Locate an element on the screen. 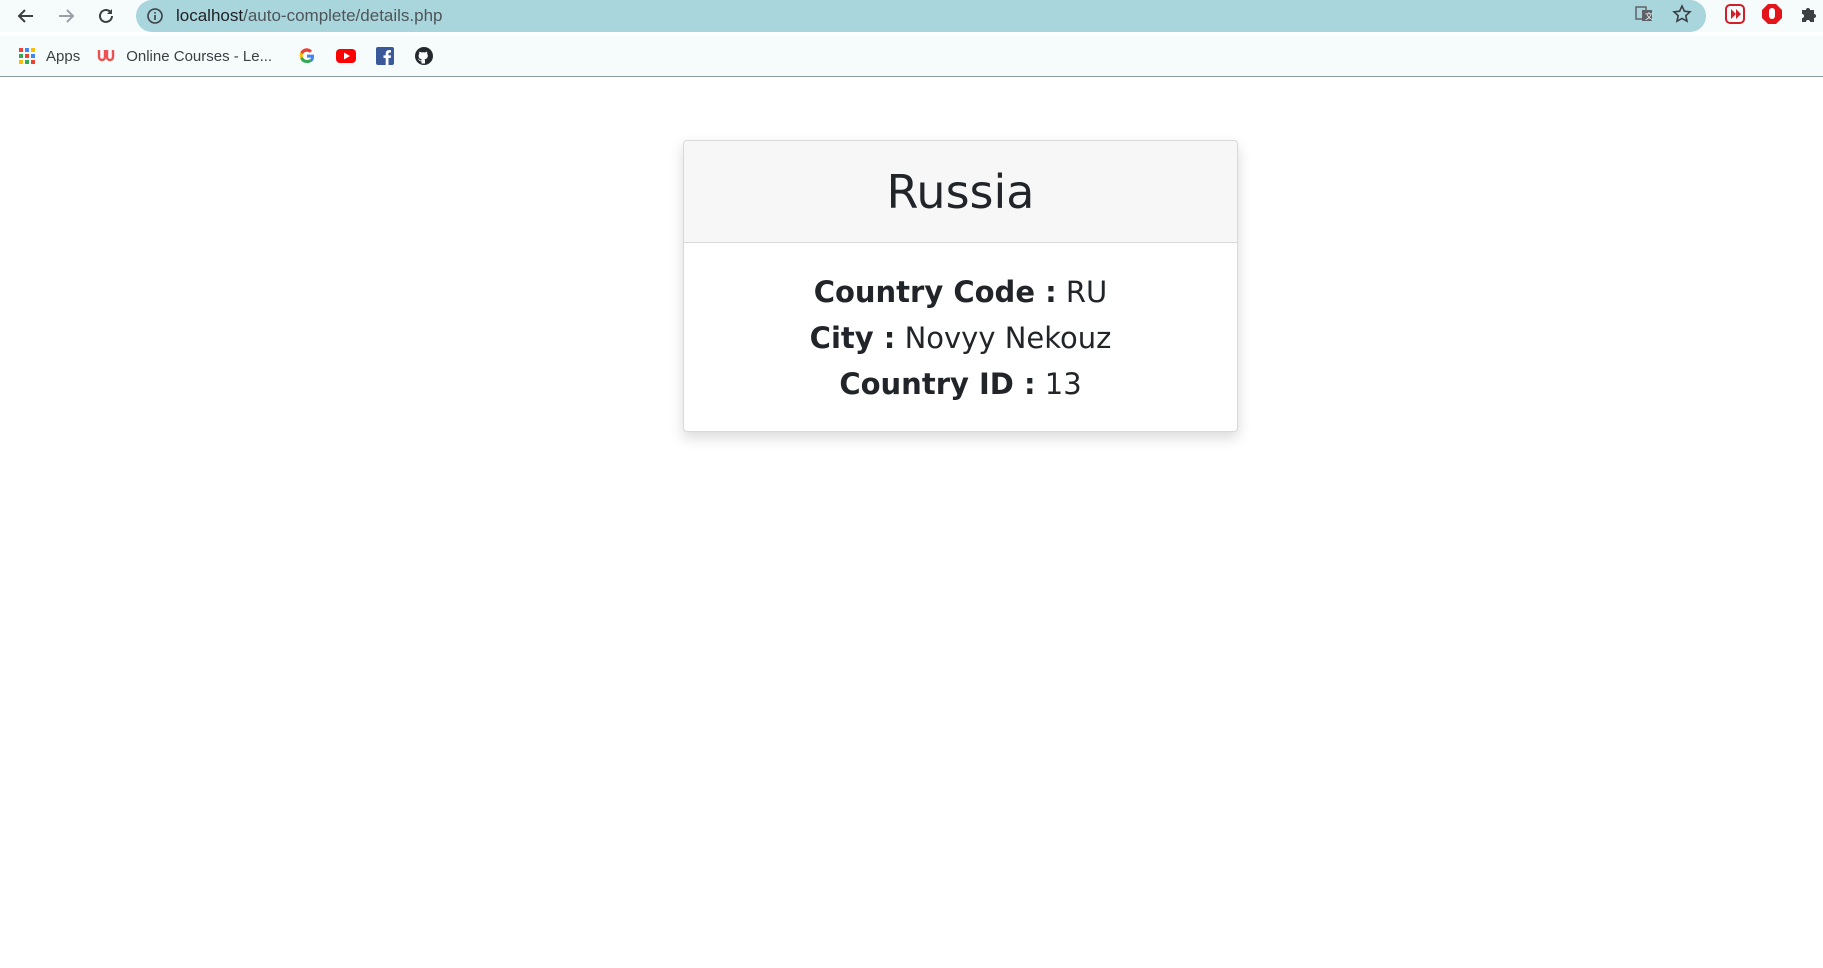 Image resolution: width=1823 pixels, height=968 pixels. url-path: /auto-complete/details.php is located at coordinates (343, 15).